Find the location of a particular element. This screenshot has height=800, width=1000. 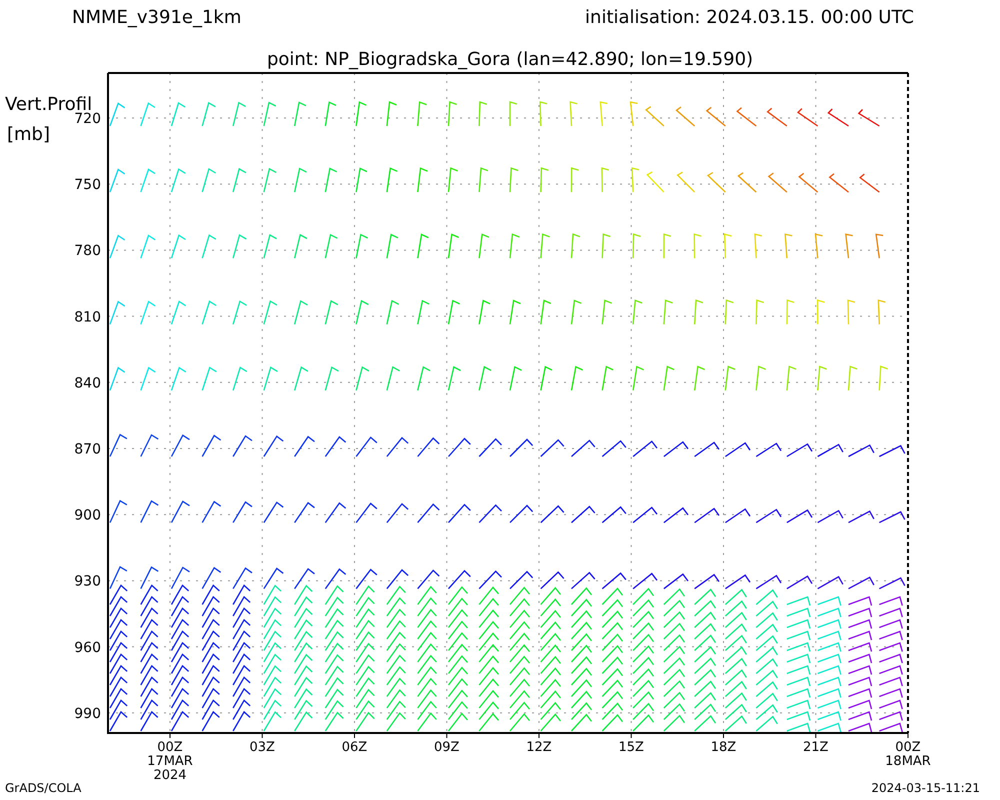

x-tick-date: 18MAR is located at coordinates (908, 761).